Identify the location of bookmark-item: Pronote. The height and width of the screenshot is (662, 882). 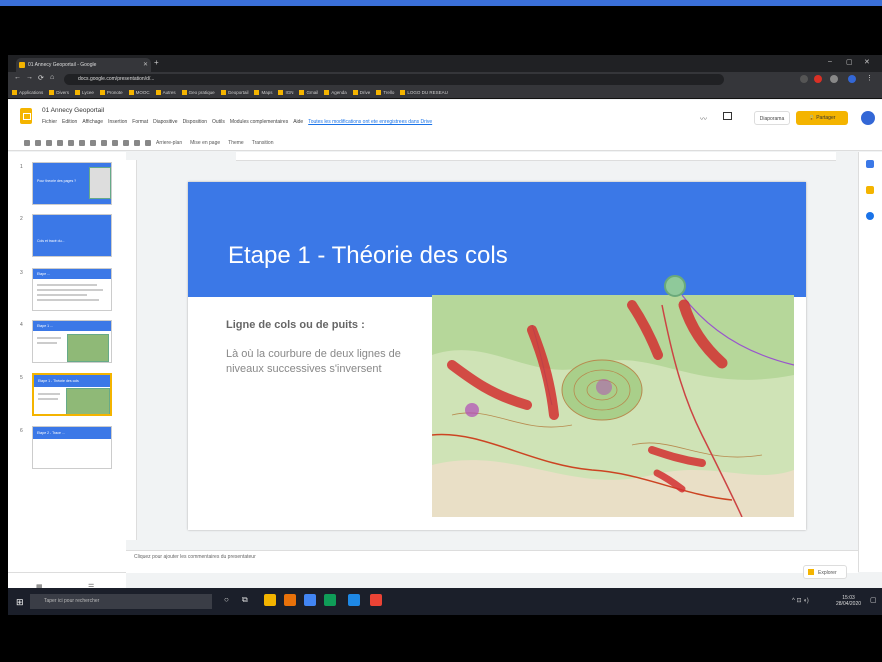
(111, 92).